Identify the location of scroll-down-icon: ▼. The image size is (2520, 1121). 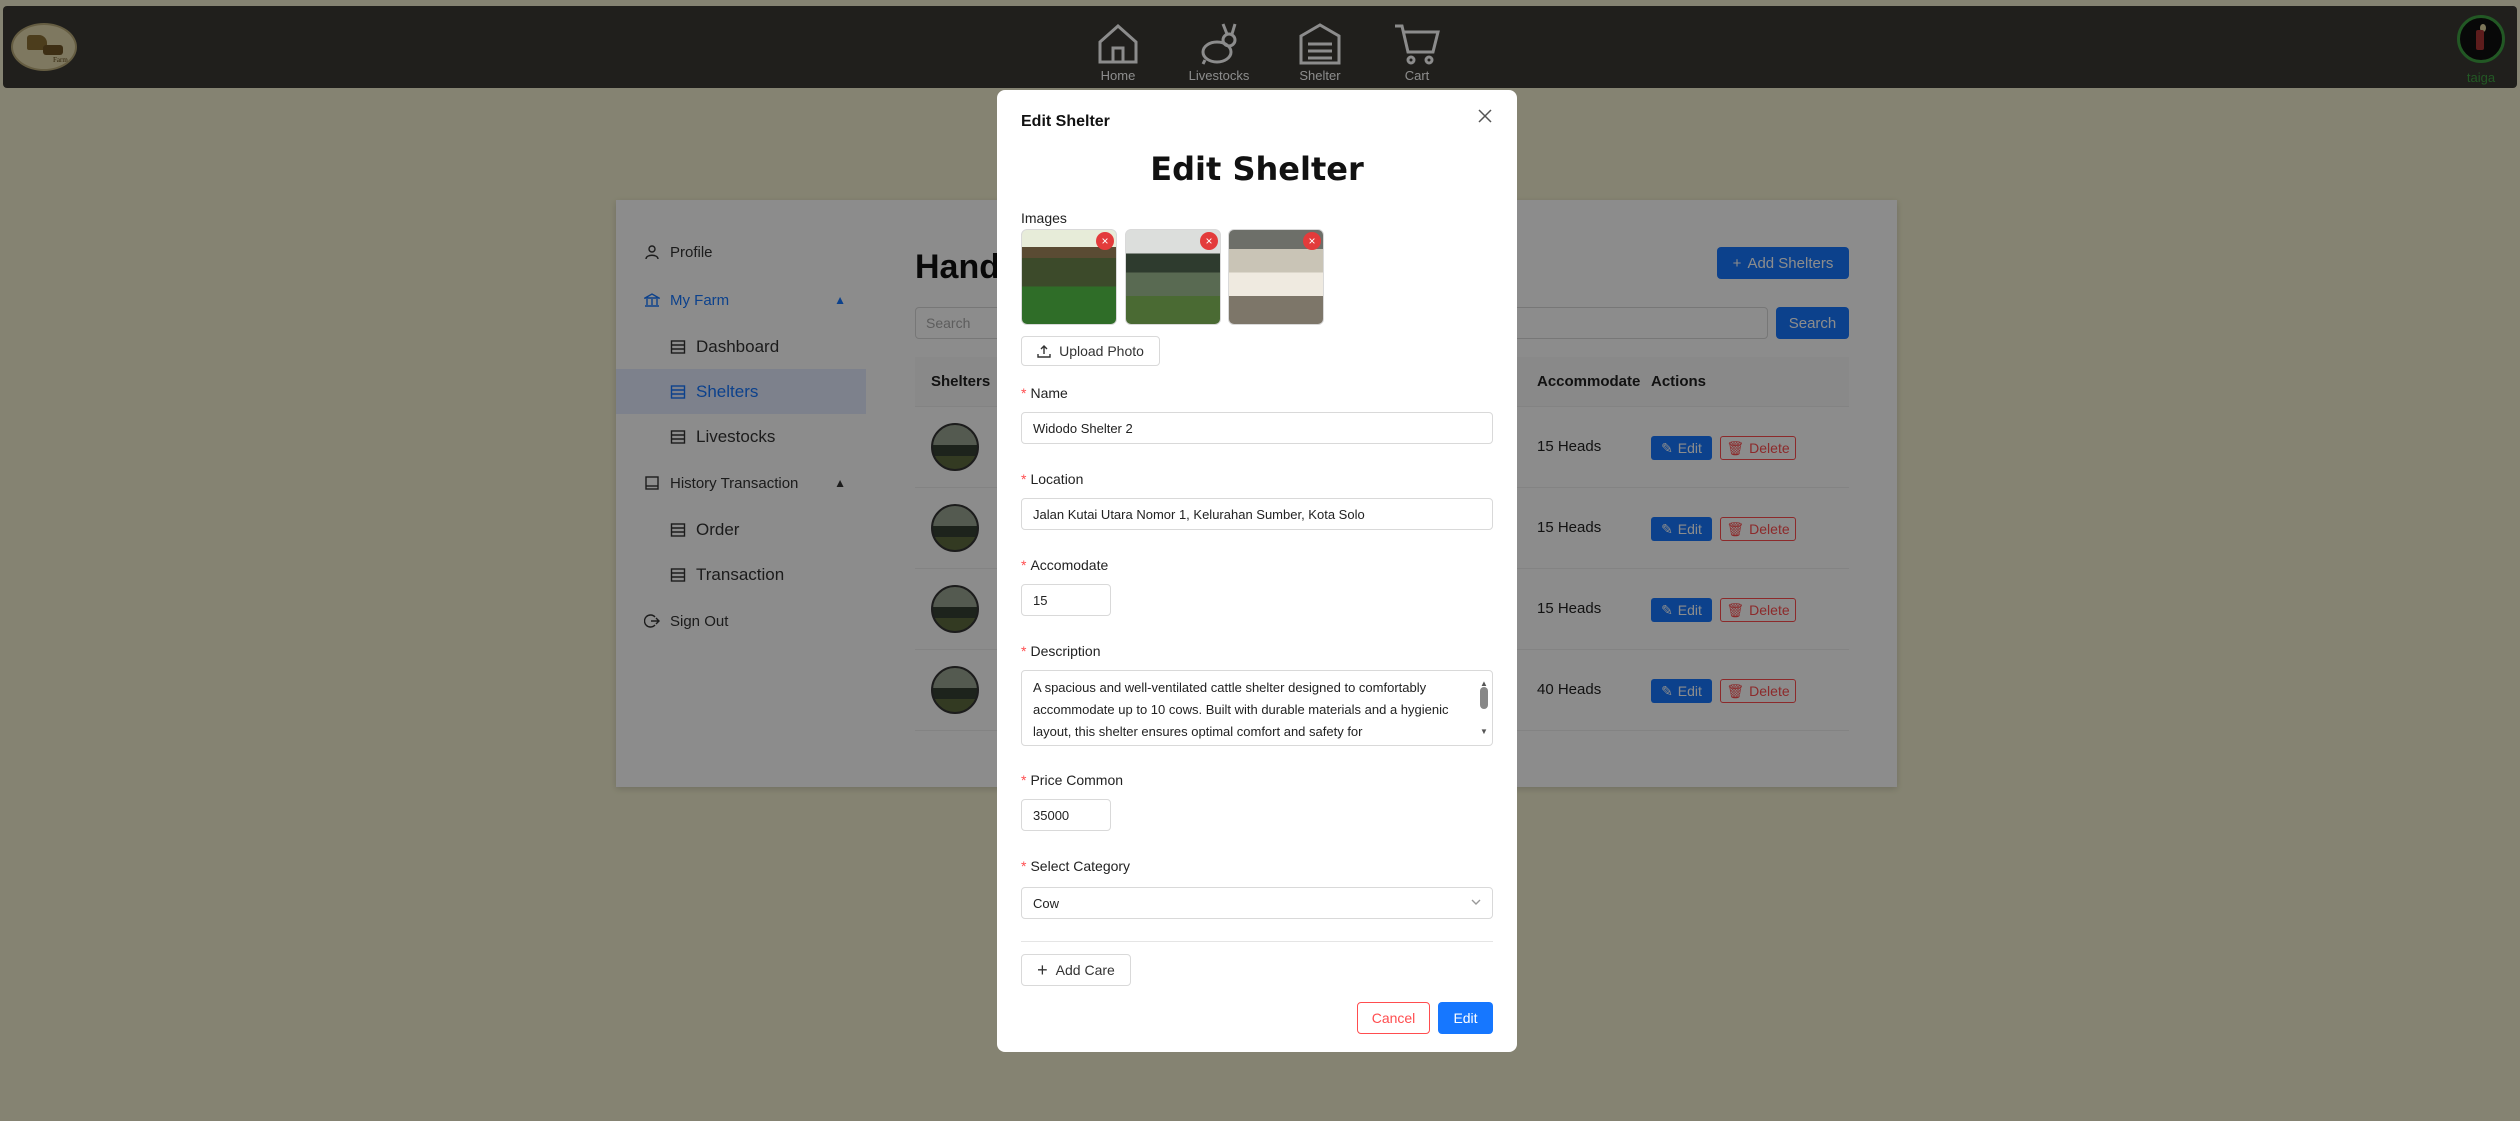
(1484, 732).